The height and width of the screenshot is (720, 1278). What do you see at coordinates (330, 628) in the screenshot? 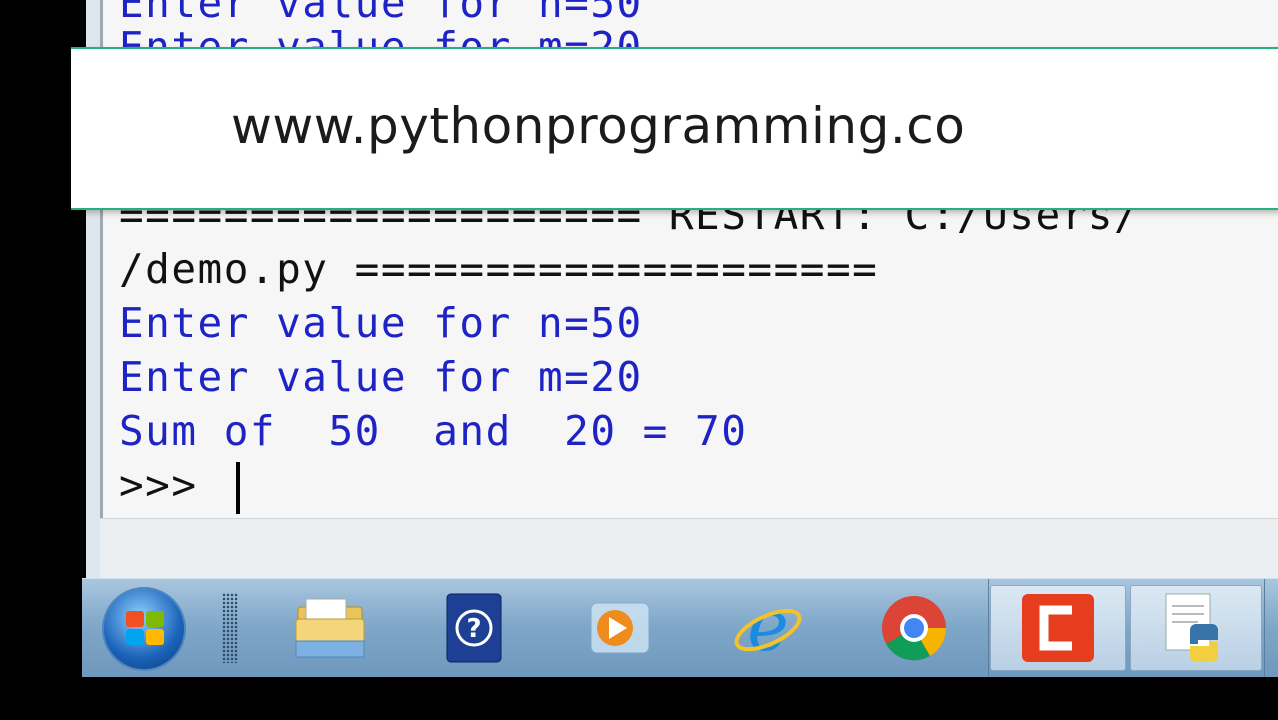
I see `folder-icon` at bounding box center [330, 628].